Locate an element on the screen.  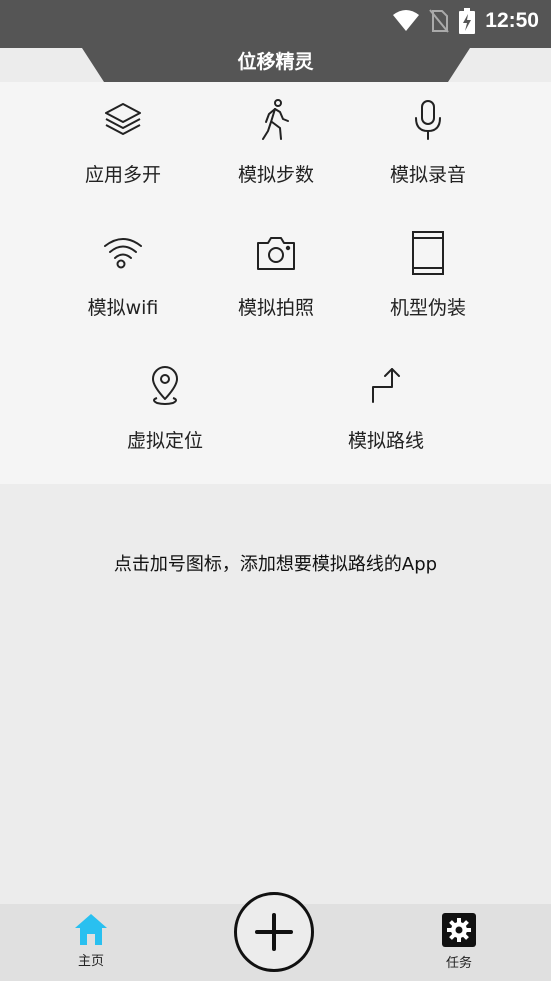
feature-label: 机型伪装 is located at coordinates (427, 308).